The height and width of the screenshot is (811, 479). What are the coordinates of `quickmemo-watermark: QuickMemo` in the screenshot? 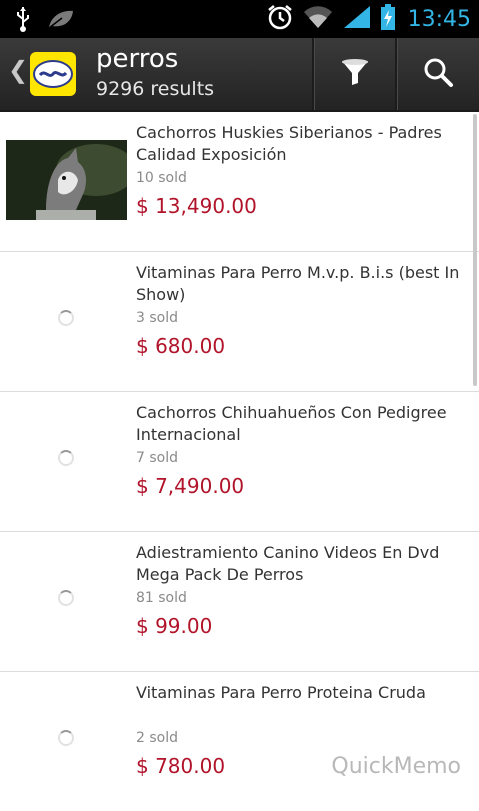 It's located at (396, 766).